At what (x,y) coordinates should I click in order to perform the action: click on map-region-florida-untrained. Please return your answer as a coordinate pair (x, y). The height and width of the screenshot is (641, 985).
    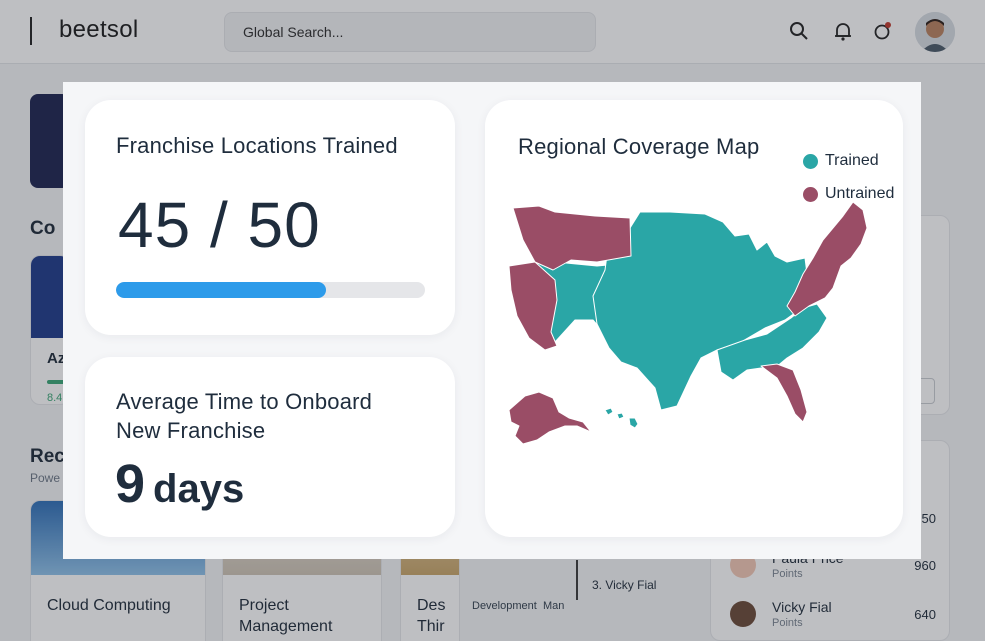
    Looking at the image, I should click on (784, 393).